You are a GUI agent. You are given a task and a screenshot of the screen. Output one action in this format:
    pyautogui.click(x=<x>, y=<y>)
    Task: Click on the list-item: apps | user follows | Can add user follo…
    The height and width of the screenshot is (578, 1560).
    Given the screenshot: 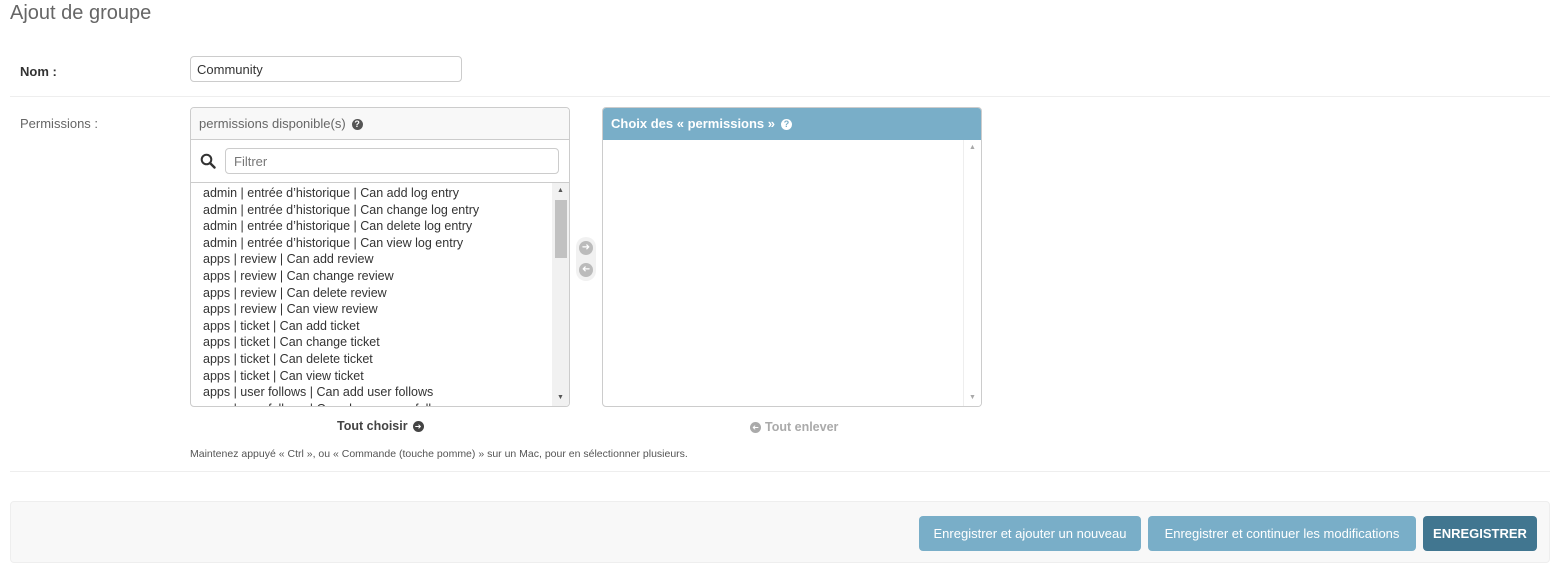 What is the action you would take?
    pyautogui.click(x=377, y=392)
    